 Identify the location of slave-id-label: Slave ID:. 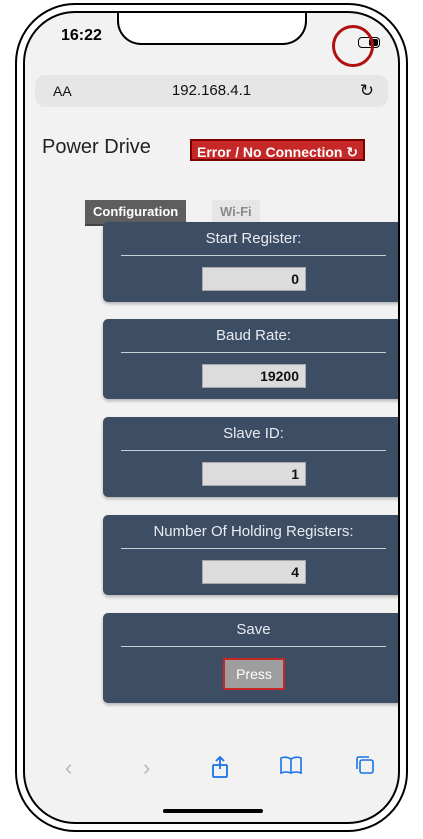
(253, 433).